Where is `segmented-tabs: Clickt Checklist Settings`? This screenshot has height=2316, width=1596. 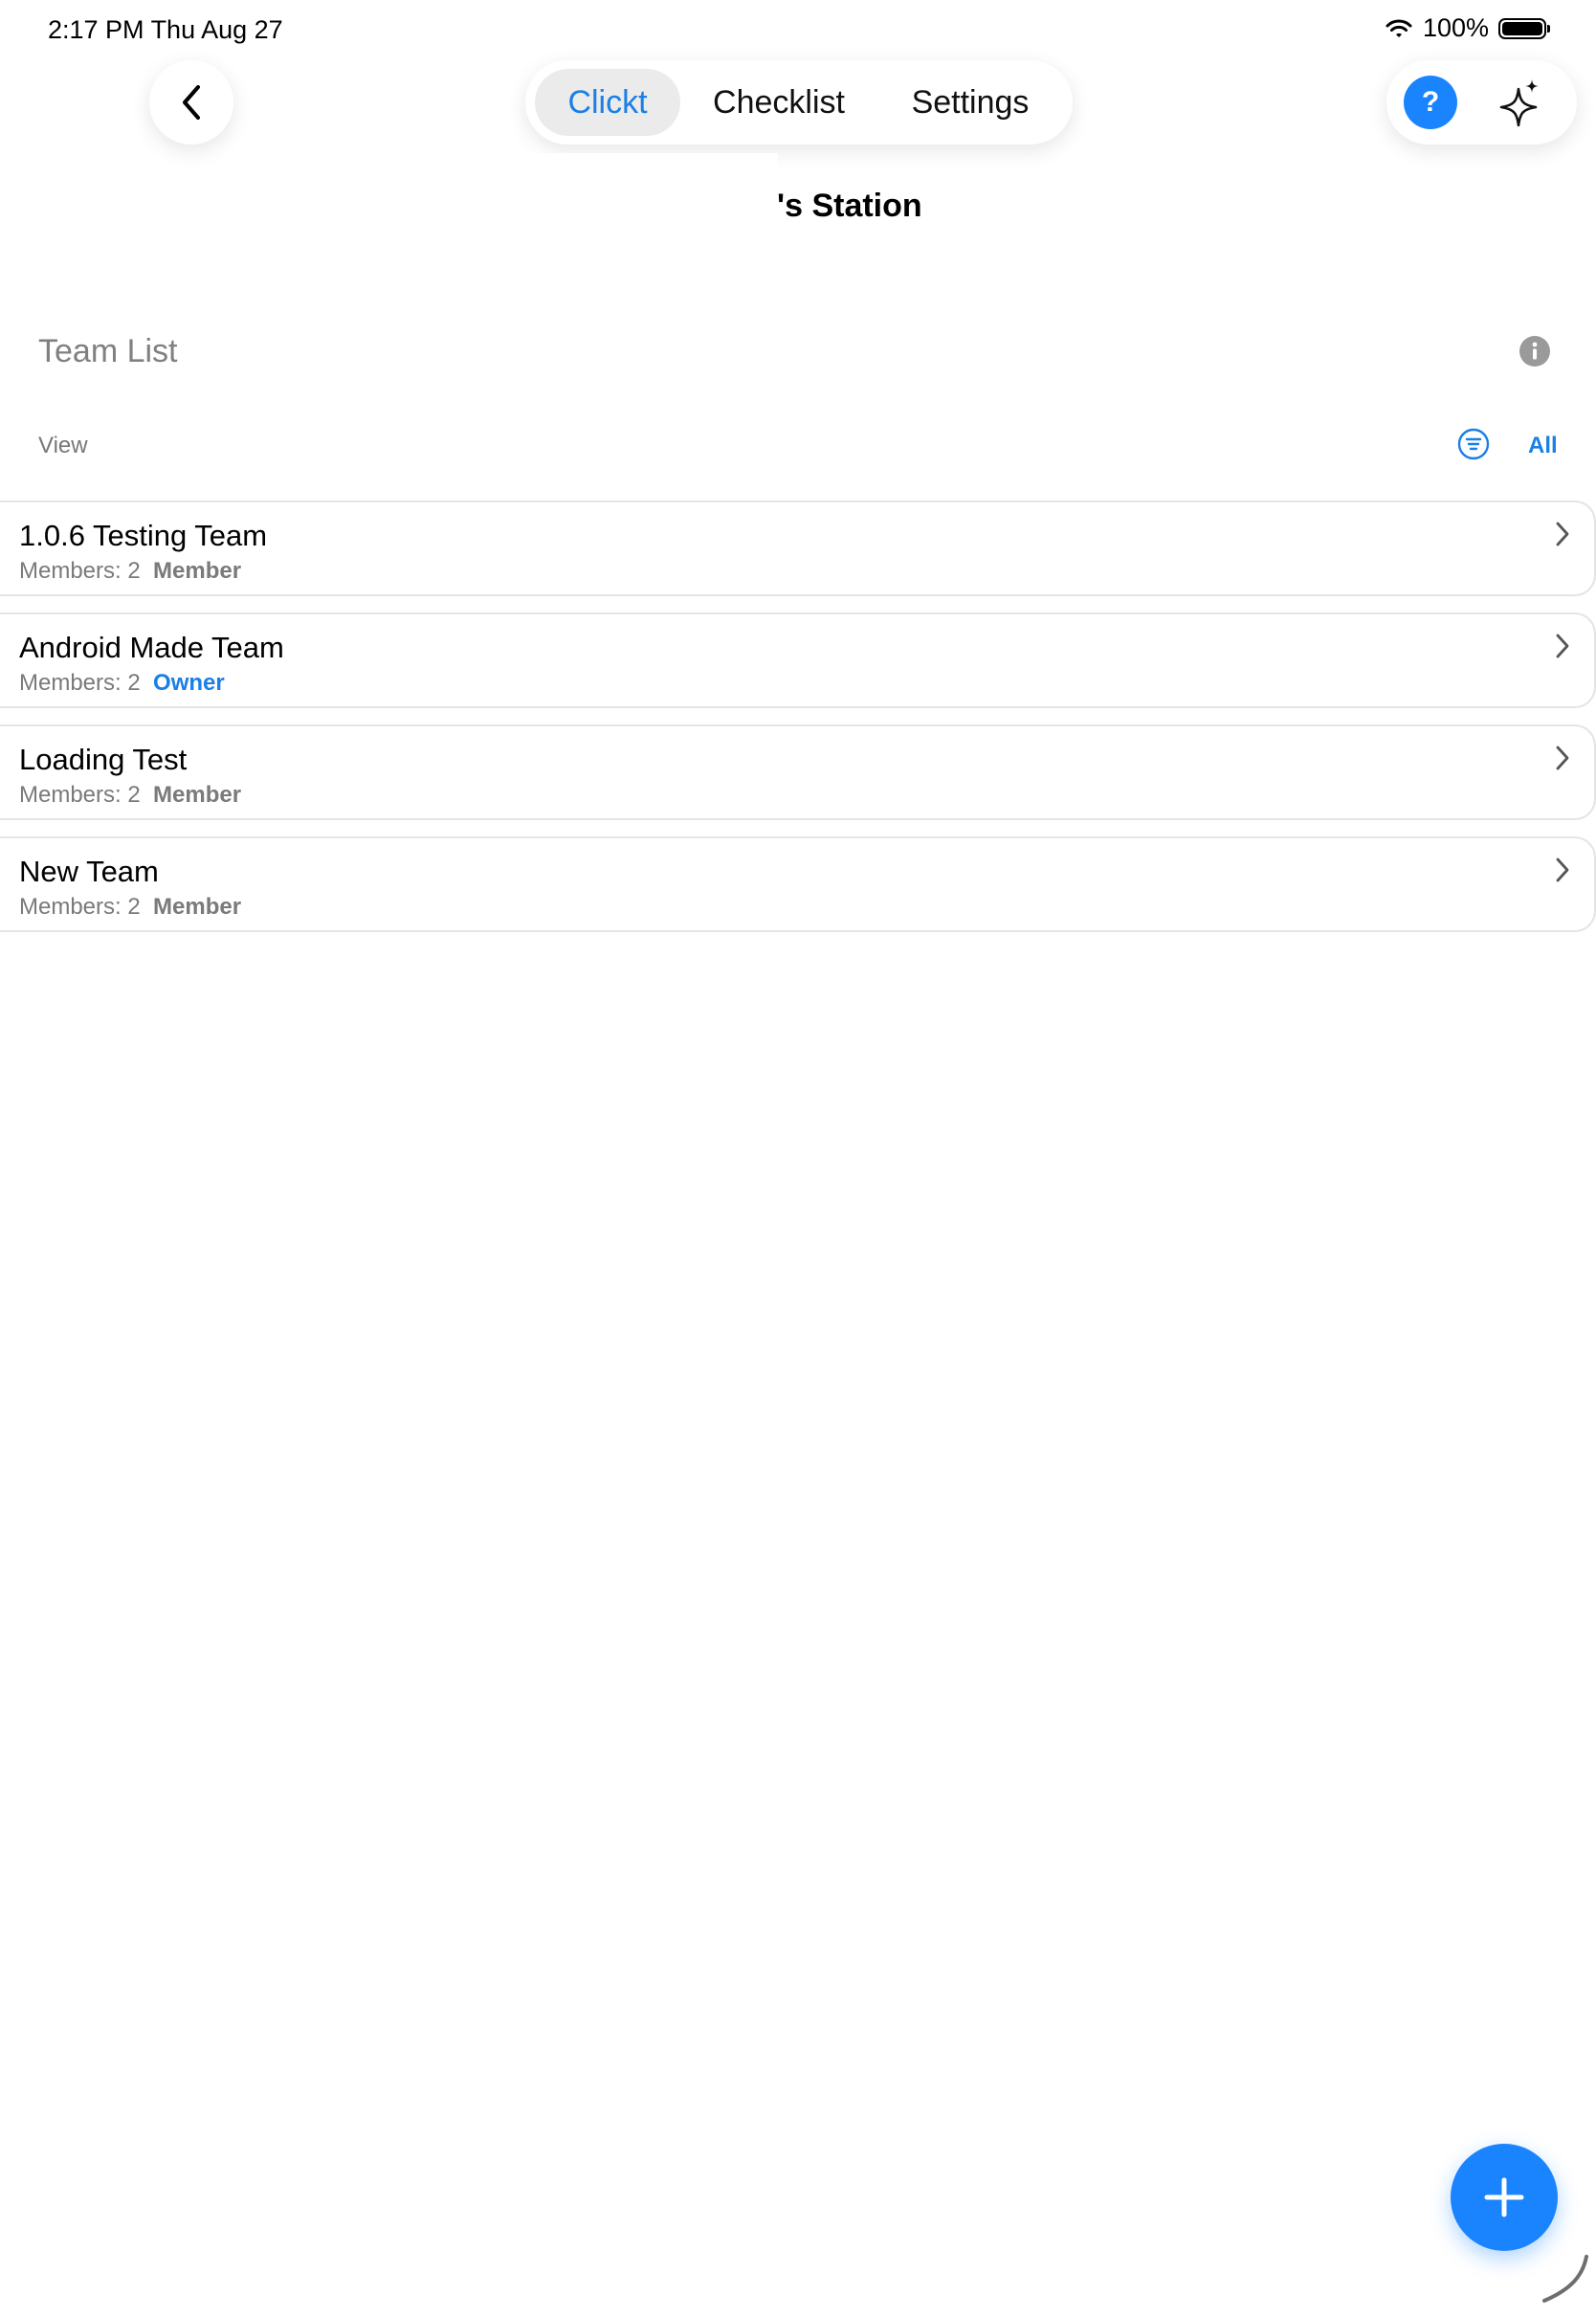
segmented-tabs: Clickt Checklist Settings is located at coordinates (799, 102).